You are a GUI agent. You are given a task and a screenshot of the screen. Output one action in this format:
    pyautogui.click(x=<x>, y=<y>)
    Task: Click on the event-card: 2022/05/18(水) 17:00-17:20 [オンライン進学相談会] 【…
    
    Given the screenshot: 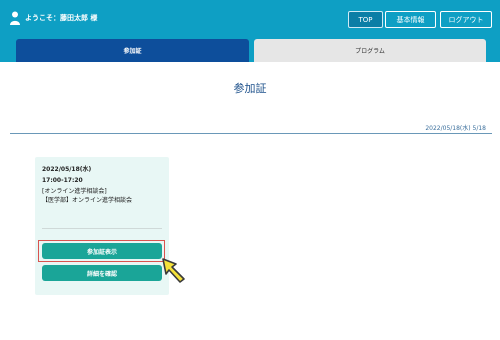 What is the action you would take?
    pyautogui.click(x=102, y=226)
    